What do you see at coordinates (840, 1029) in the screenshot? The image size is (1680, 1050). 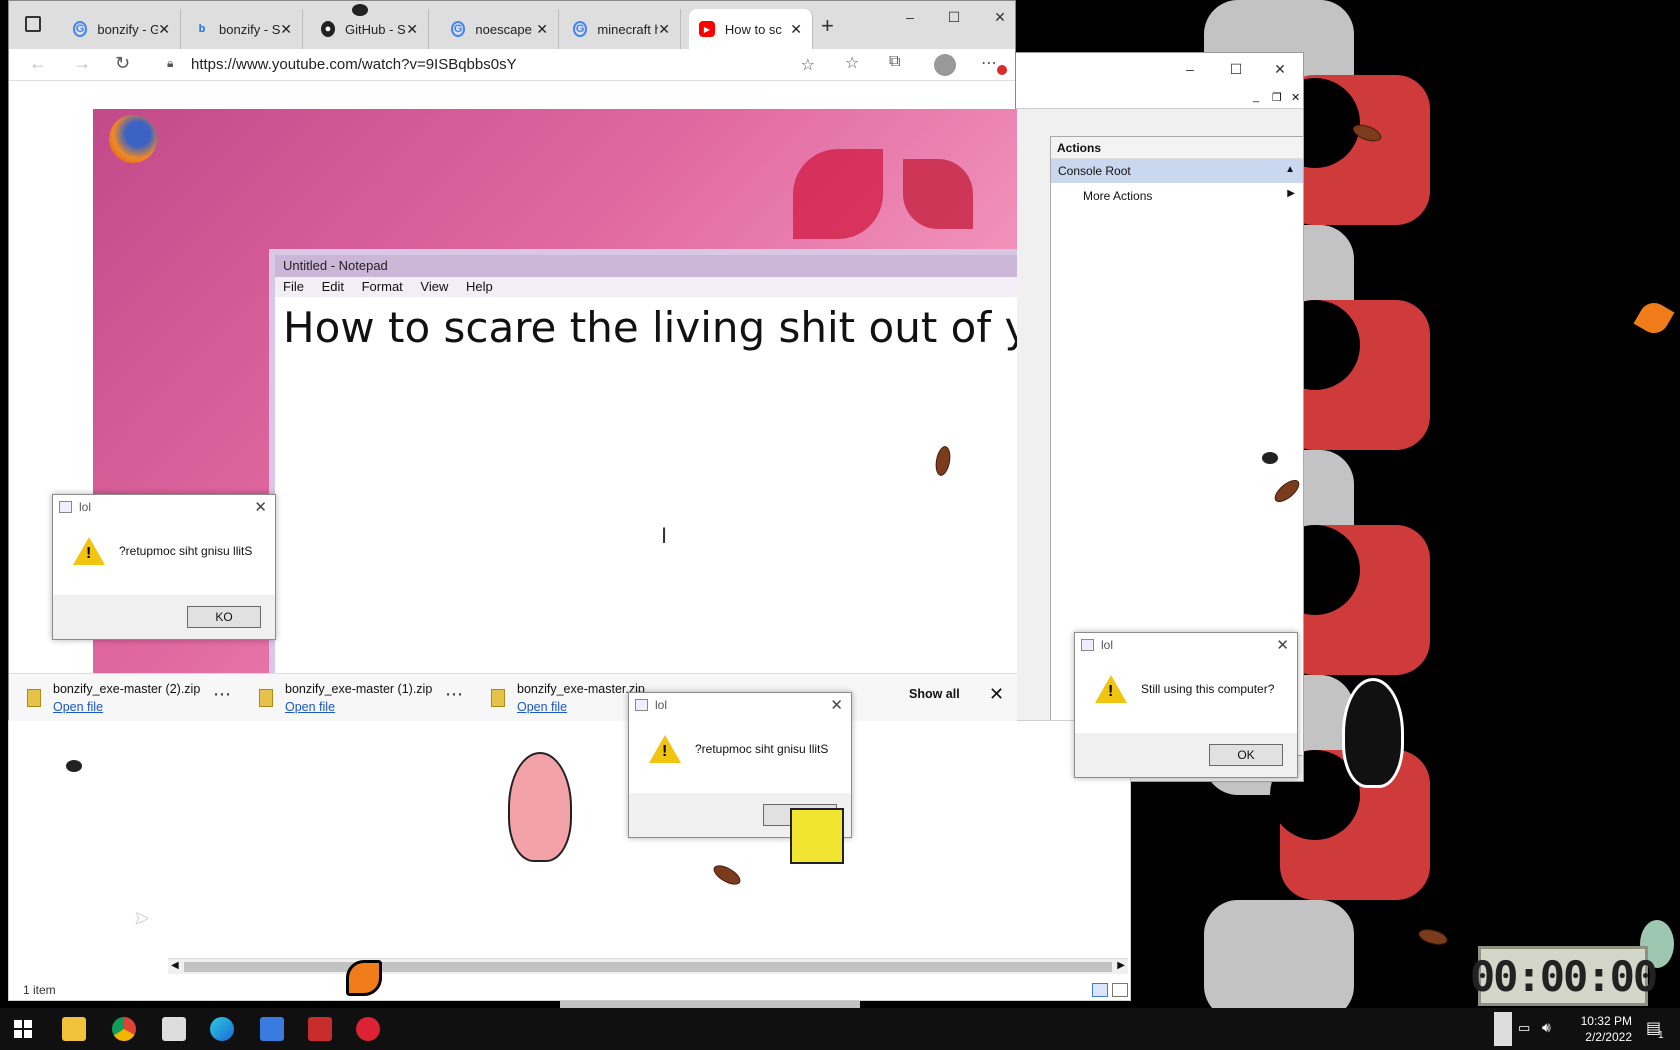 I see `taskbar: ▭ 🔊︎ 10:32 PM 2/2/2022 ▤ 1` at bounding box center [840, 1029].